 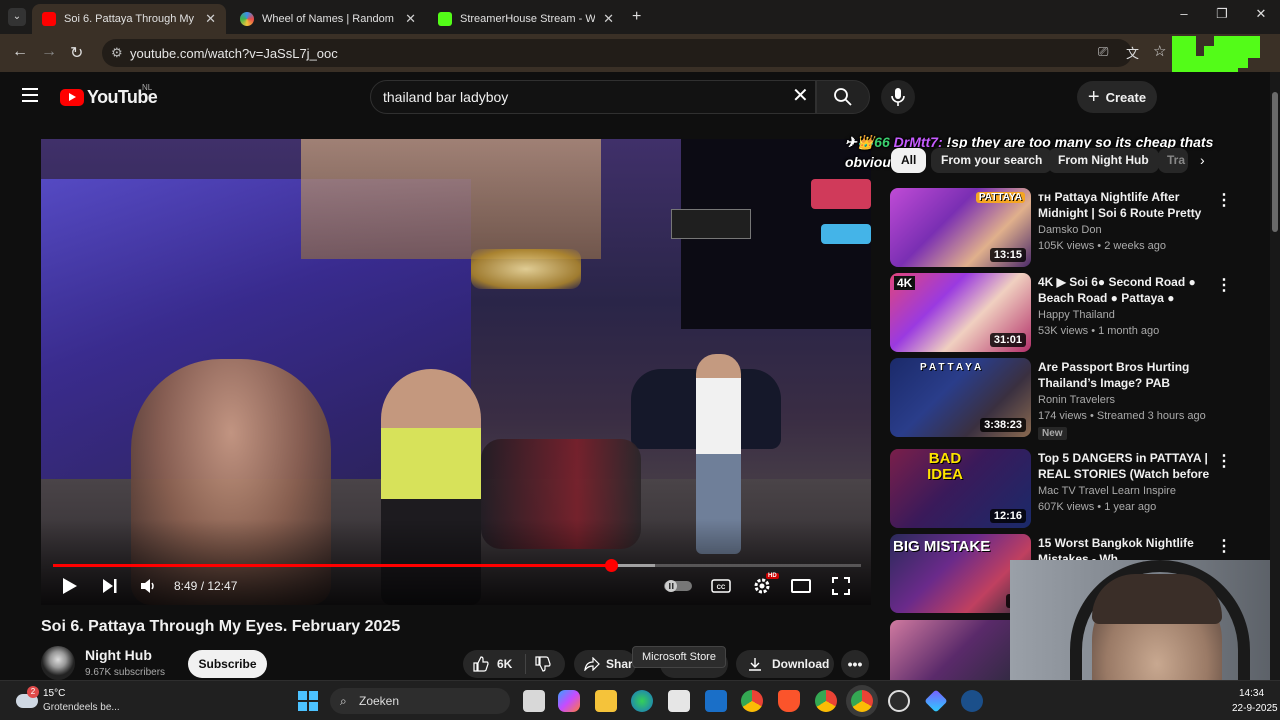 I want to click on menu-icon, so click(x=30, y=95).